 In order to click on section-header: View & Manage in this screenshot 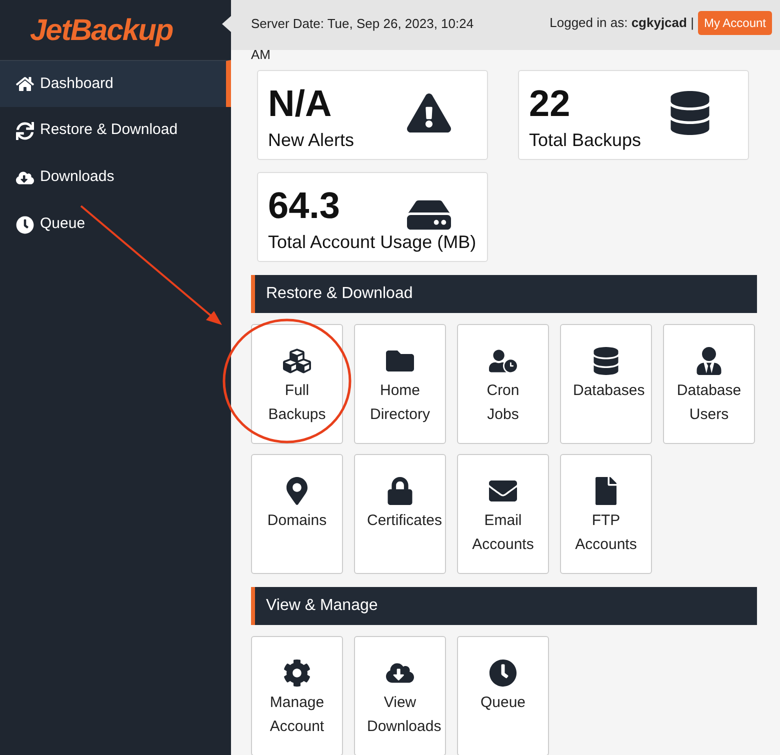, I will do `click(504, 606)`.